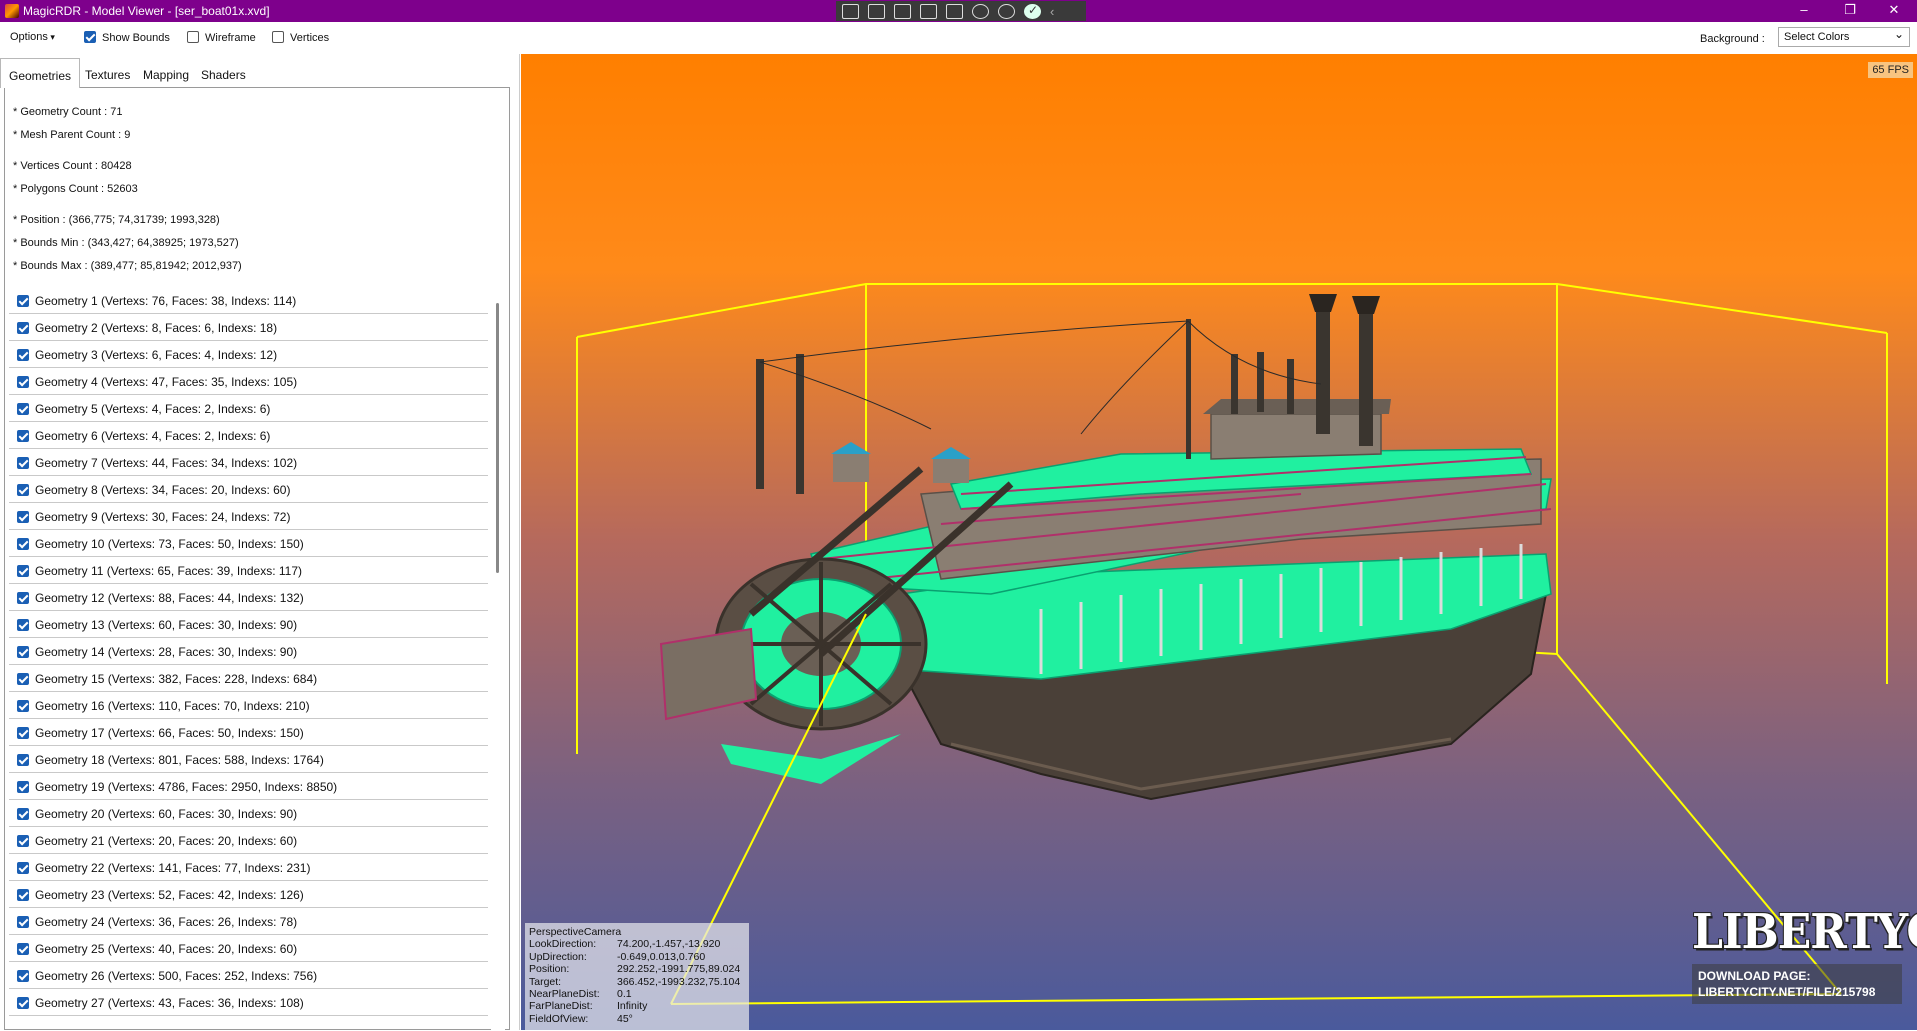 This screenshot has height=1031, width=1917. What do you see at coordinates (193, 37) in the screenshot?
I see `wireframe-checkbox` at bounding box center [193, 37].